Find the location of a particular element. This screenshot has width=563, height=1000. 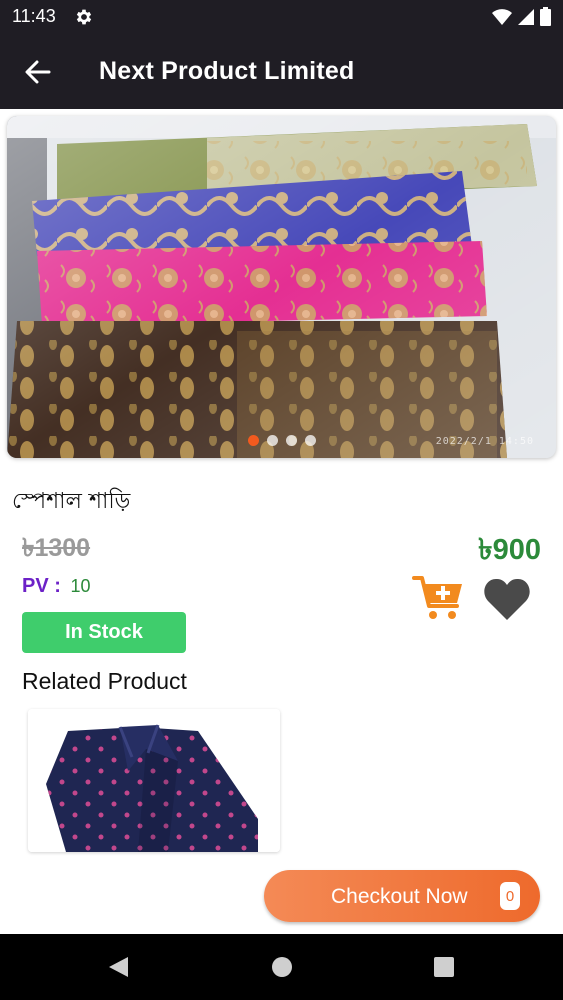

favorite-button is located at coordinates (507, 599).